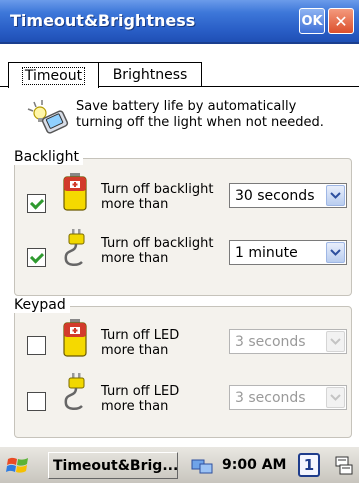 The height and width of the screenshot is (483, 359). Describe the element at coordinates (135, 258) in the screenshot. I see `backlight-power-label-line2: more than` at that location.